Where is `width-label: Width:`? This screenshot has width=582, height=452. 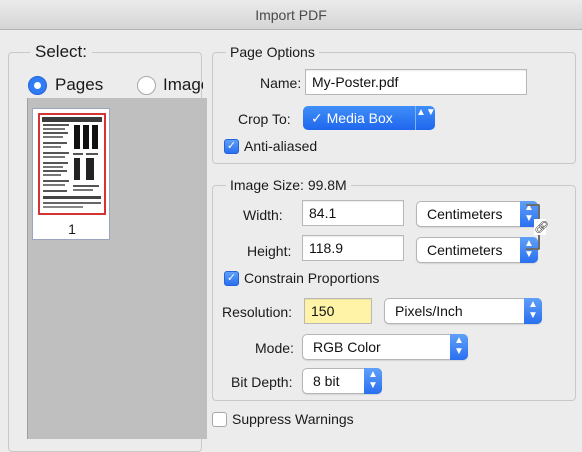
width-label: Width: is located at coordinates (263, 215).